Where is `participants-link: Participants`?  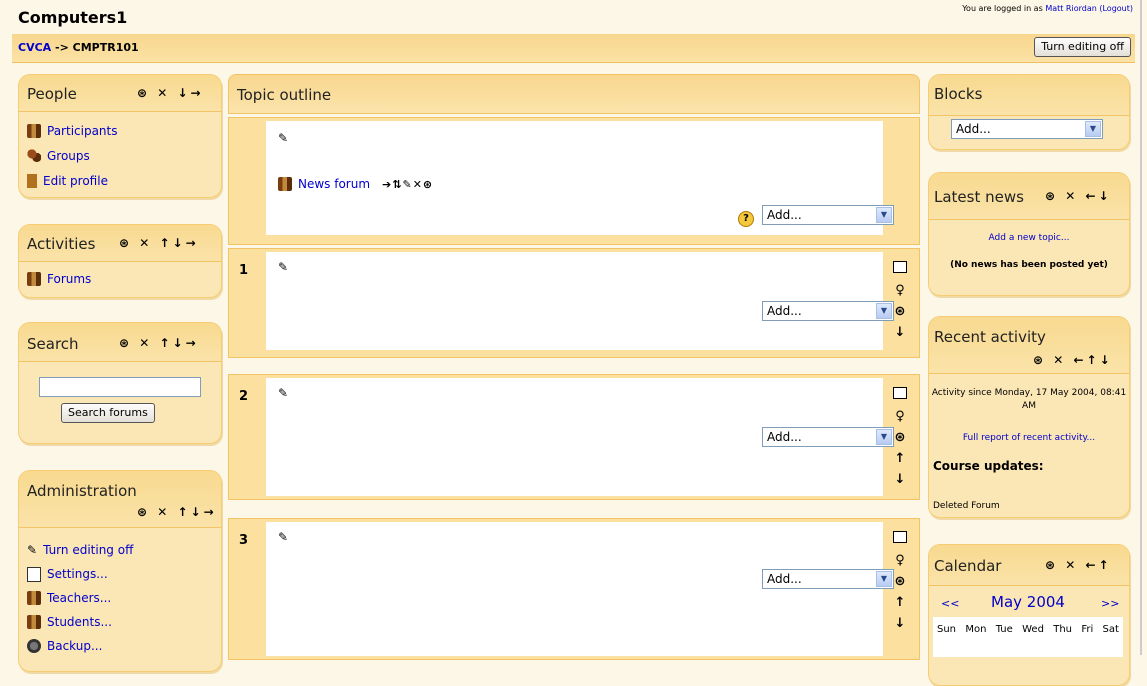 participants-link: Participants is located at coordinates (82, 131).